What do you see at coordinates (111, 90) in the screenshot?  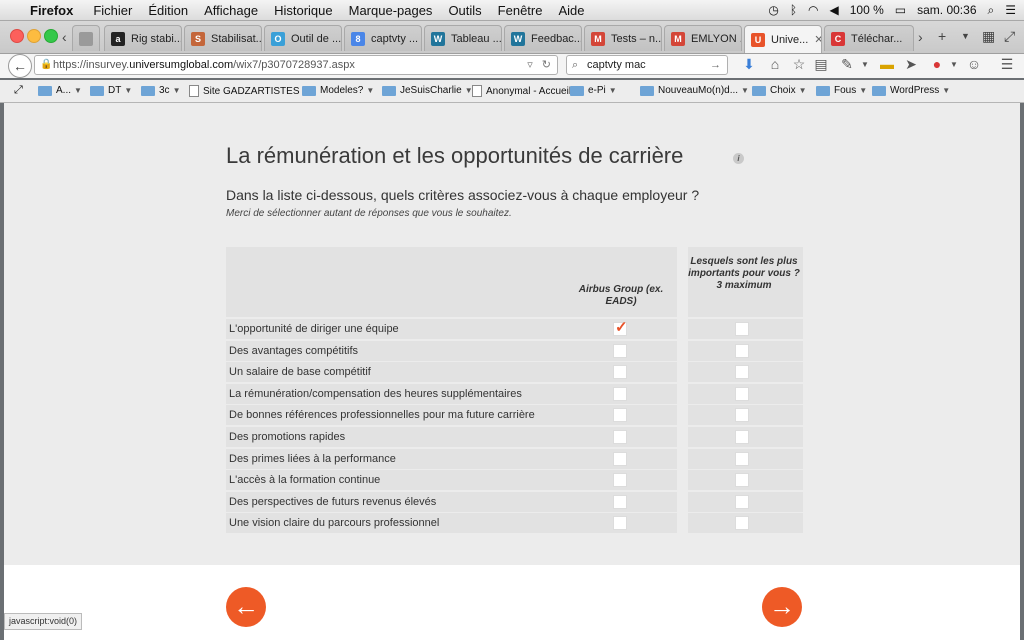 I see `bookmark-item: DT ▼` at bounding box center [111, 90].